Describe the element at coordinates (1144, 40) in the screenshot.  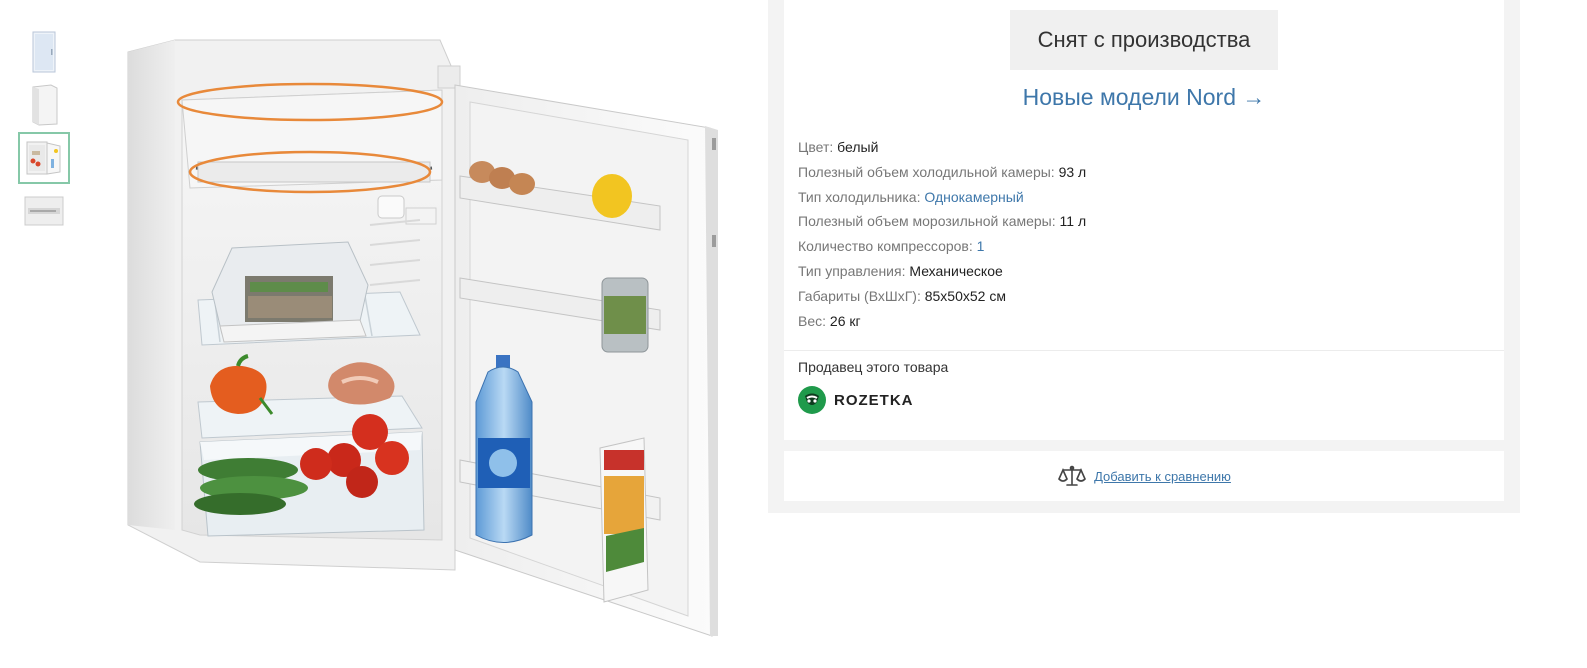
I see `status-badge: Снят с производства` at that location.